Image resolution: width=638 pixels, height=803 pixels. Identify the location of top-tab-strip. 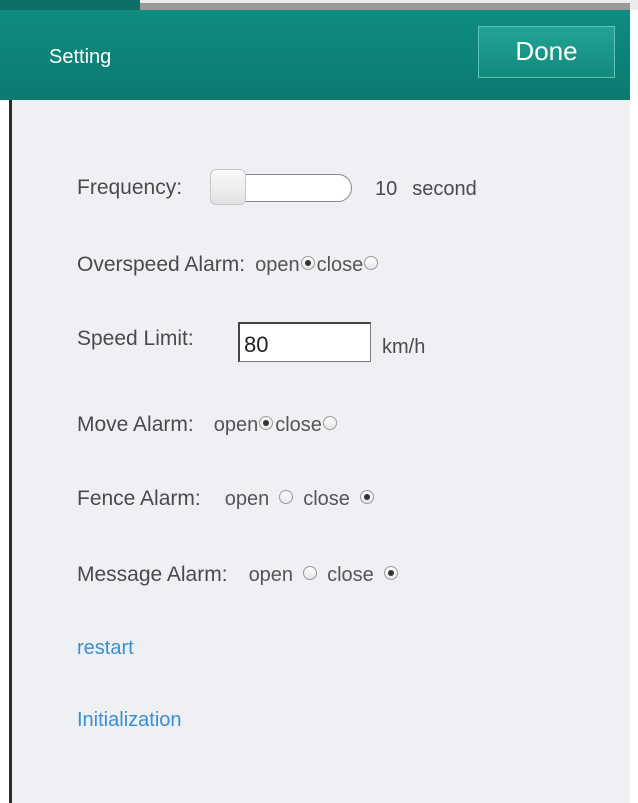
(319, 5).